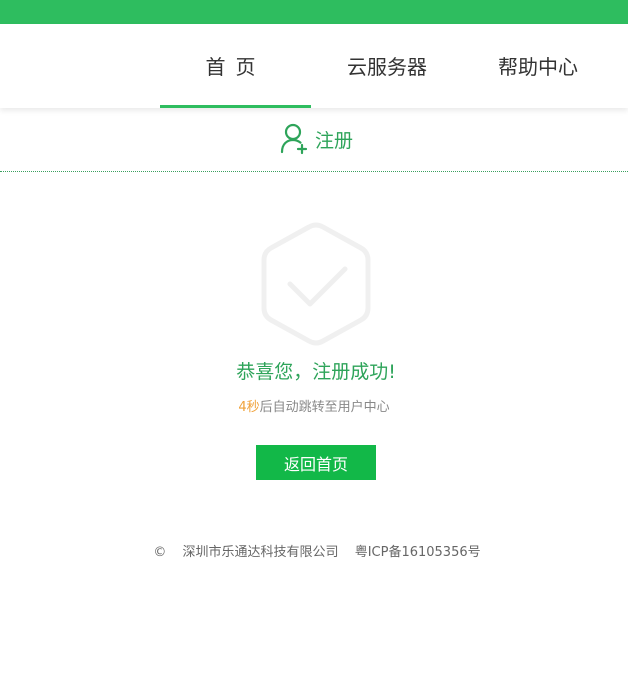 The image size is (628, 683). What do you see at coordinates (324, 407) in the screenshot?
I see `redirect-text: 后自动跳转至用户中心` at bounding box center [324, 407].